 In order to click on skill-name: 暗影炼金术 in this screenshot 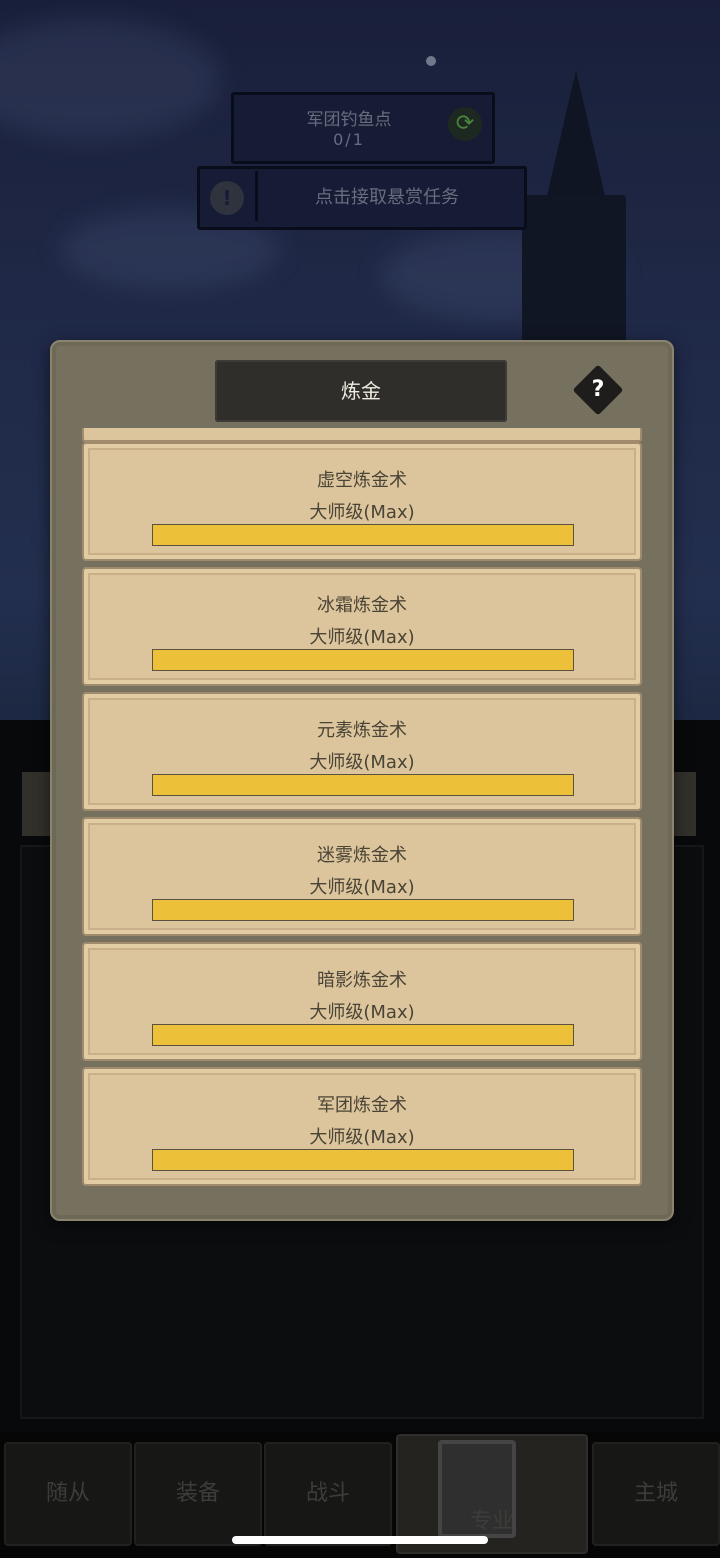, I will do `click(362, 980)`.